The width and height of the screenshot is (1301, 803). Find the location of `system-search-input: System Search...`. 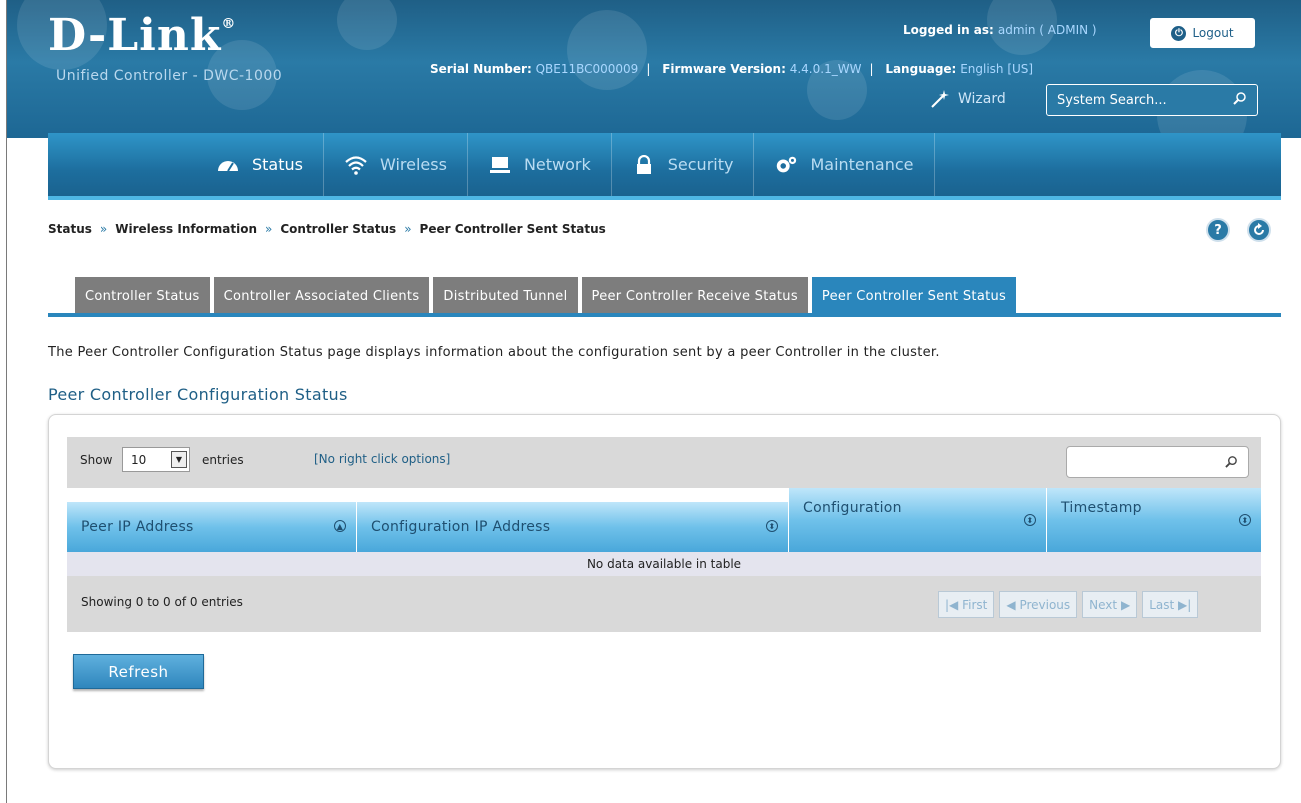

system-search-input: System Search... is located at coordinates (1152, 100).